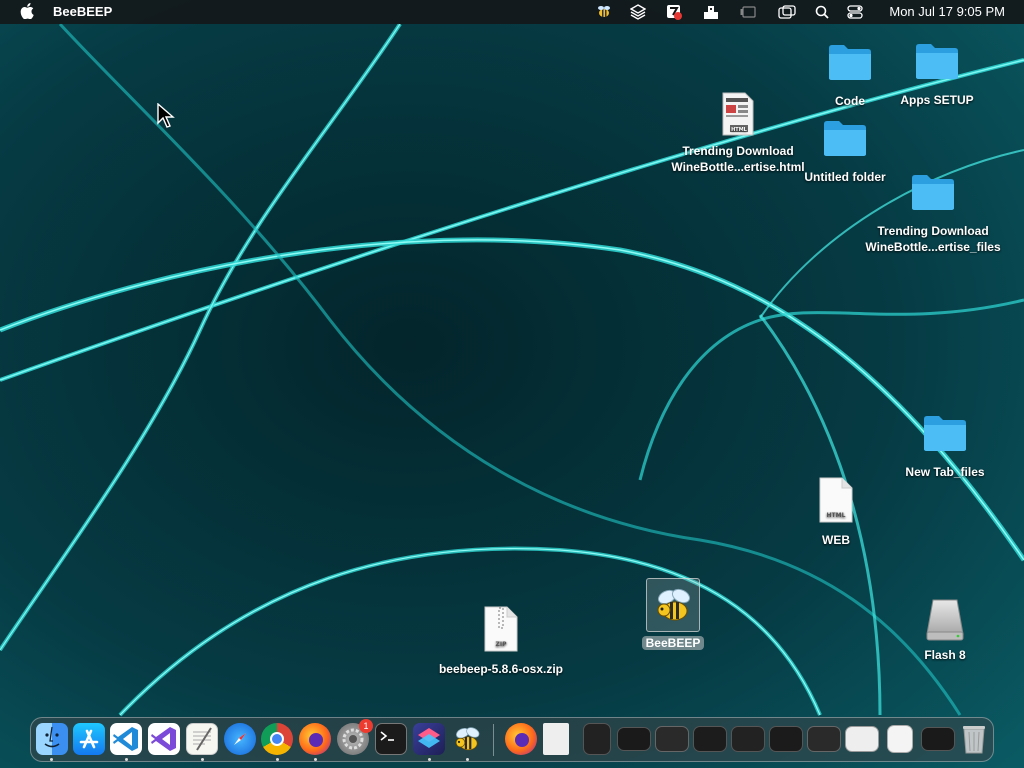 The height and width of the screenshot is (768, 1024). Describe the element at coordinates (937, 100) in the screenshot. I see `desktop-icon-label: Apps SETUP` at that location.